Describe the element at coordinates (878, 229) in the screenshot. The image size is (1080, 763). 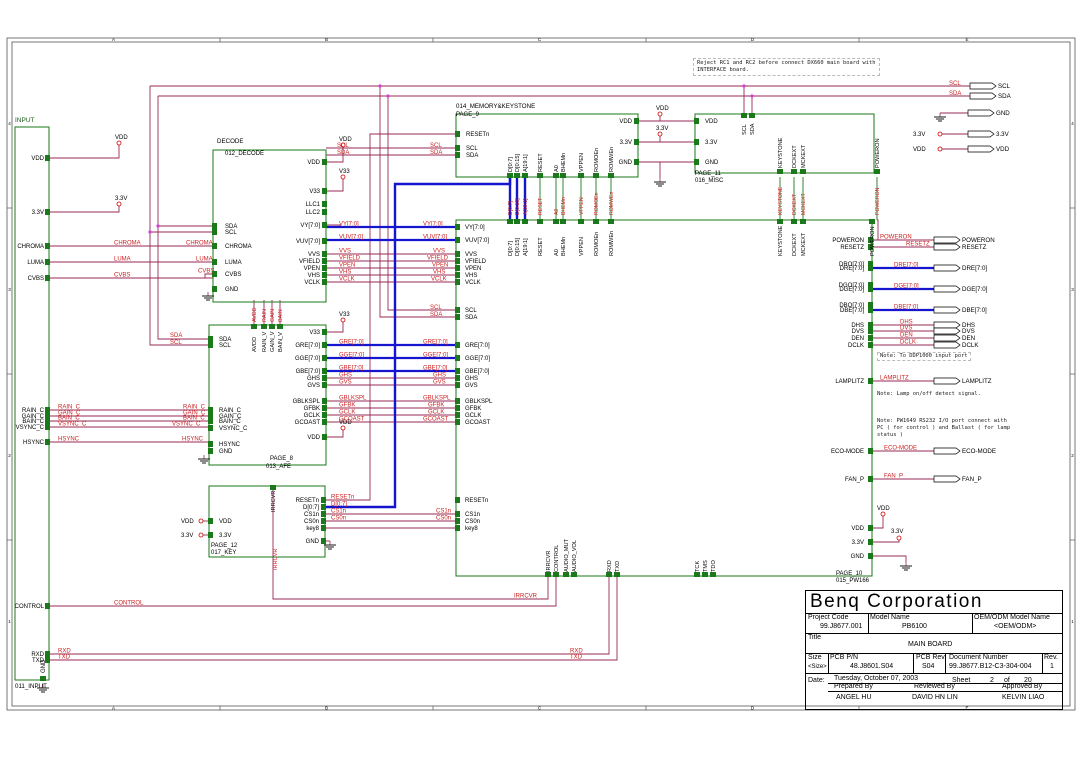
I see `poweron-up` at that location.